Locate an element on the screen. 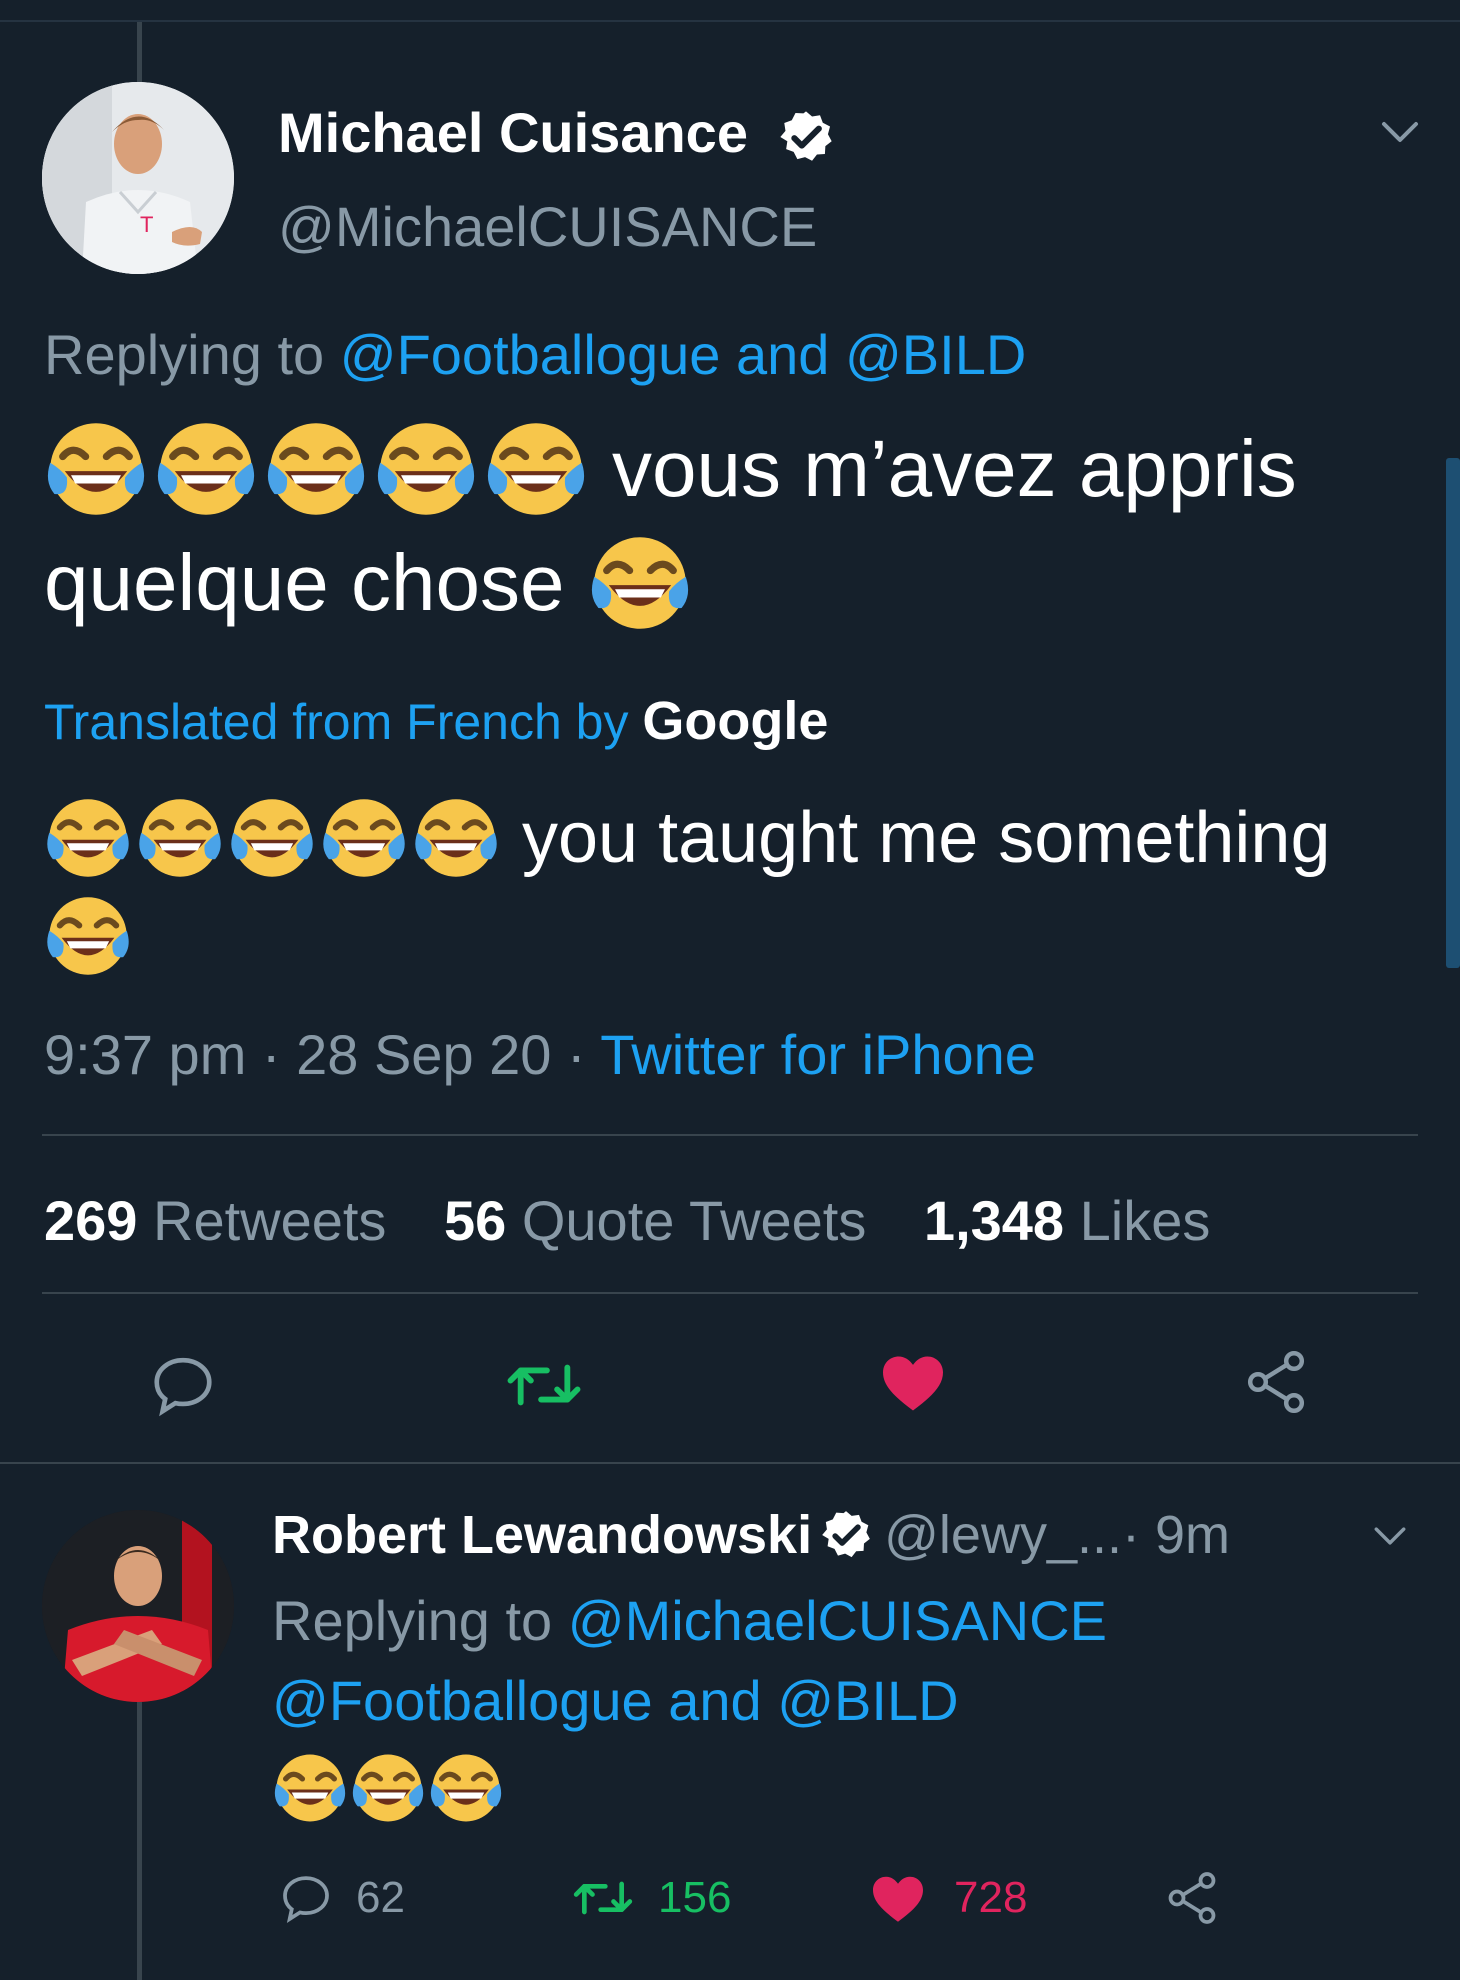 Image resolution: width=1460 pixels, height=1980 pixels. likes-stat: 1,348 Likes is located at coordinates (1067, 1220).